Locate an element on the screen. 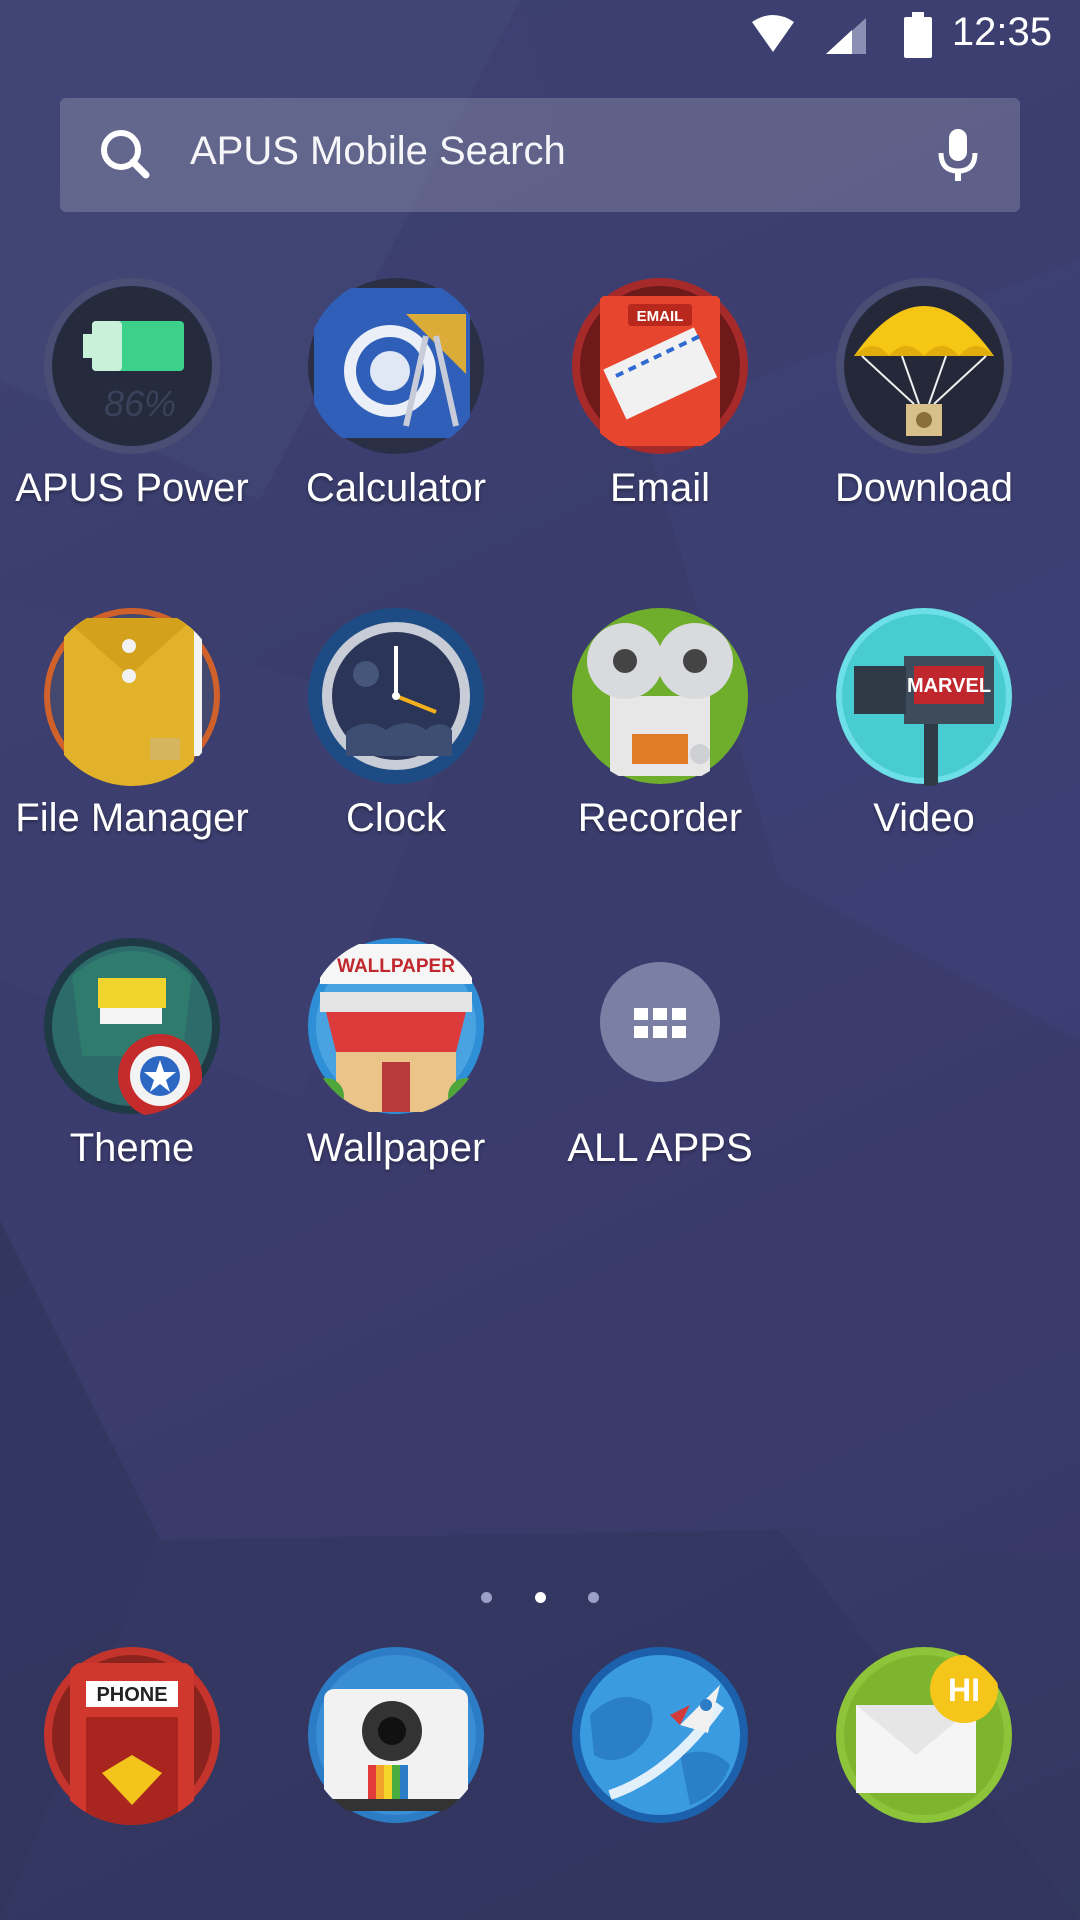 The height and width of the screenshot is (1920, 1080). phone-booth-icon: PHONE is located at coordinates (132, 1736).